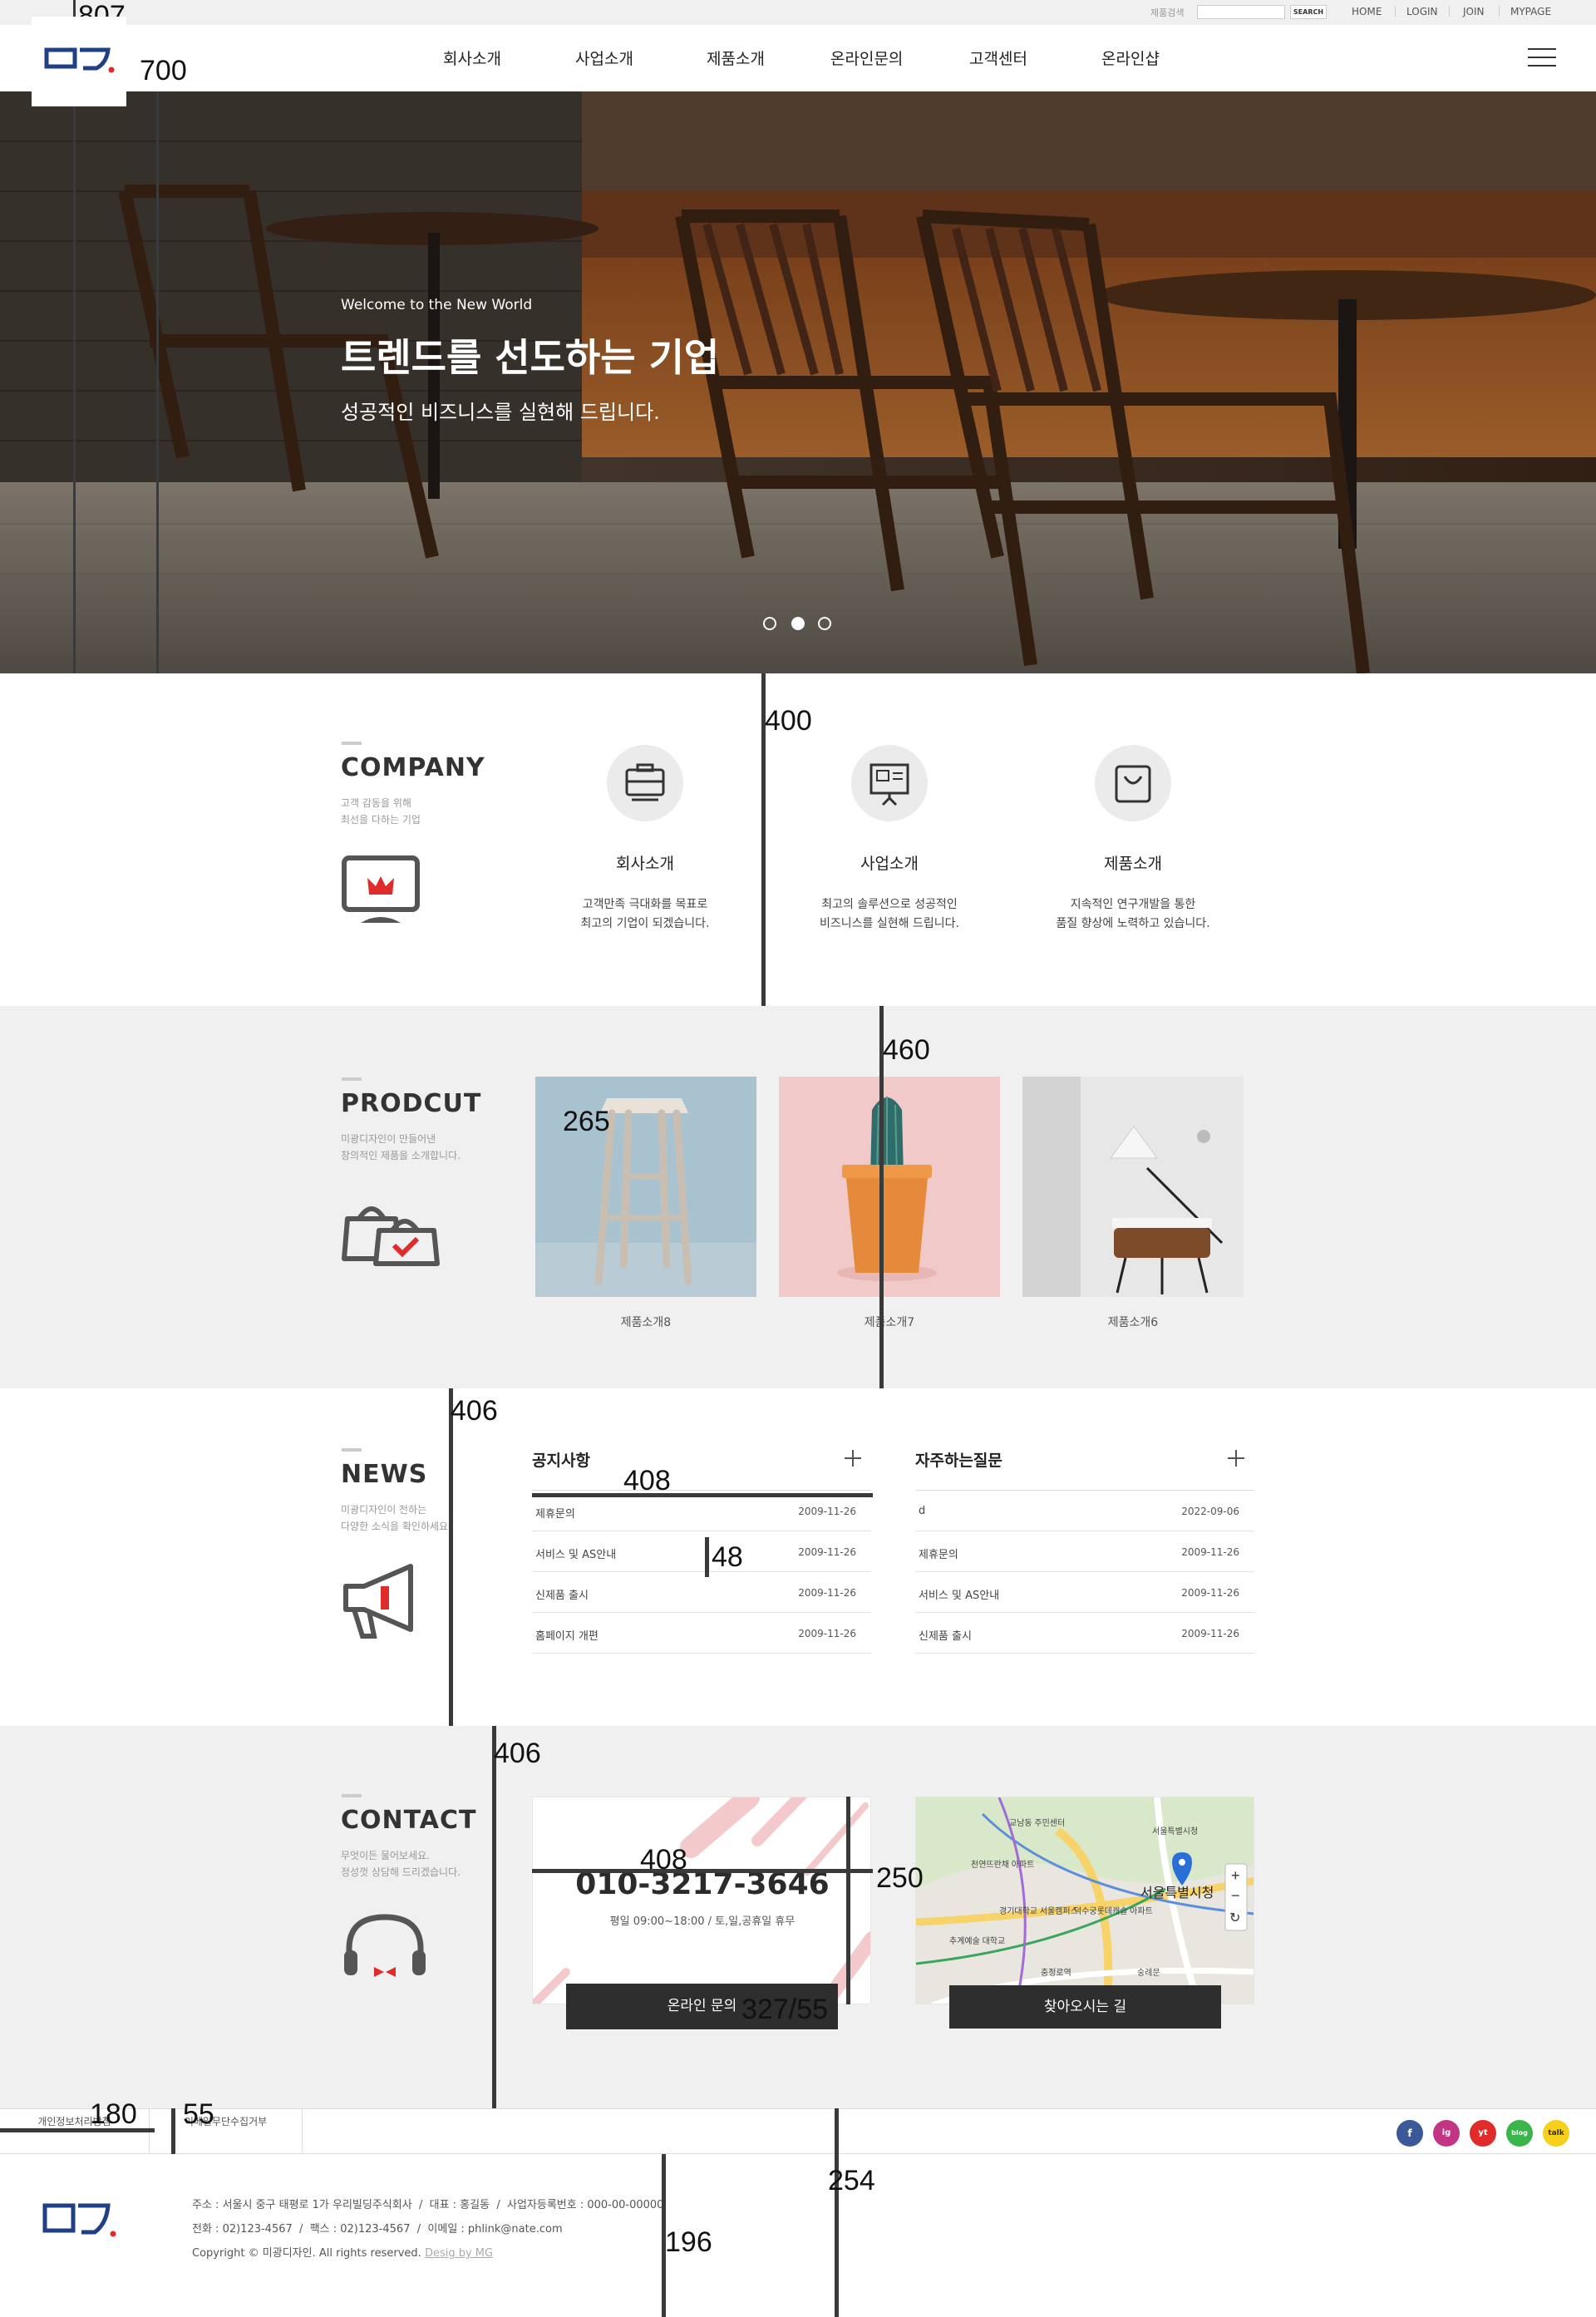  What do you see at coordinates (1556, 2133) in the screenshot?
I see `kakaotalk-icon: talk` at bounding box center [1556, 2133].